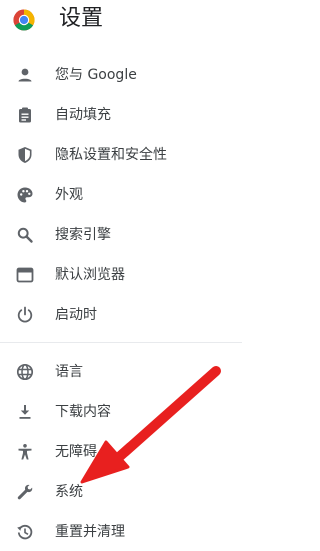 The image size is (320, 551). Describe the element at coordinates (120, 372) in the screenshot. I see `nav-item-languages: 语言` at that location.